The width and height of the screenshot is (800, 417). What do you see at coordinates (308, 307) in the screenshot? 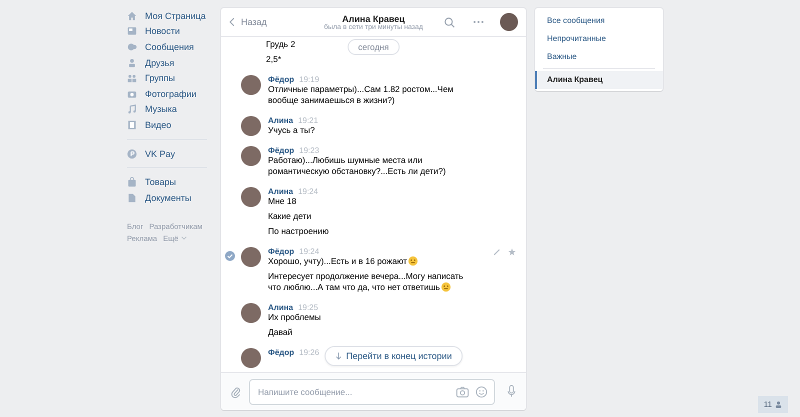
I see `message-time: 19:25` at bounding box center [308, 307].